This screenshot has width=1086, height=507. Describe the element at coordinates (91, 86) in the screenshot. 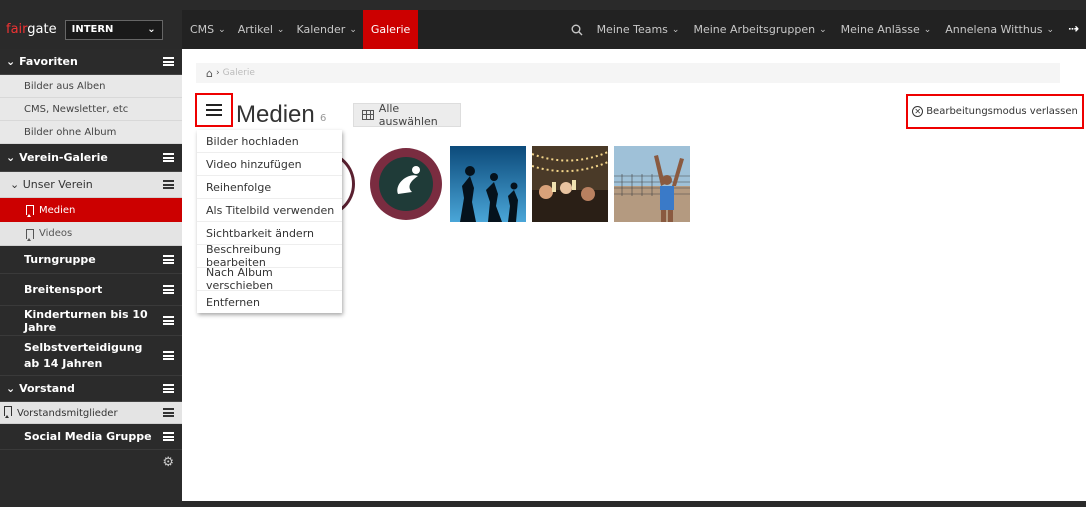

I see `sidebar-item-bilder-aus-alben: Bilder aus Alben` at that location.